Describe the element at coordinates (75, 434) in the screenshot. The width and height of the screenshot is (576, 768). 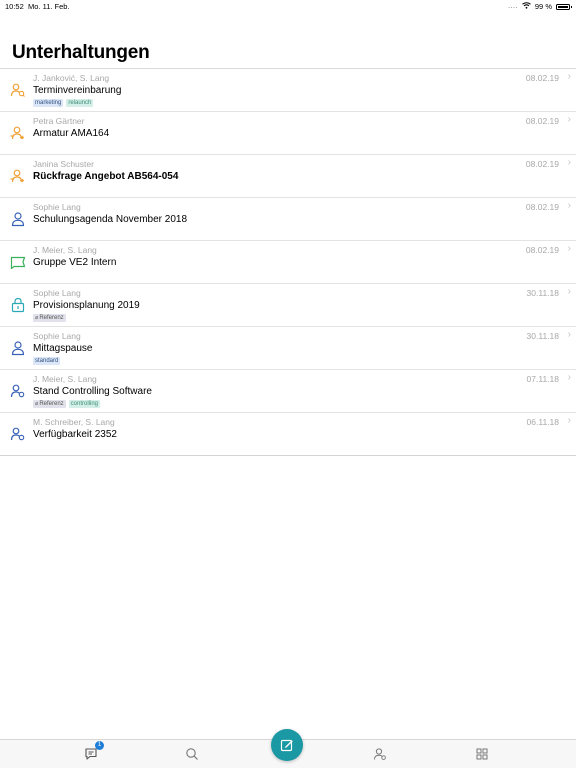
I see `conversation-title: Verfügbarkeit 2352` at that location.